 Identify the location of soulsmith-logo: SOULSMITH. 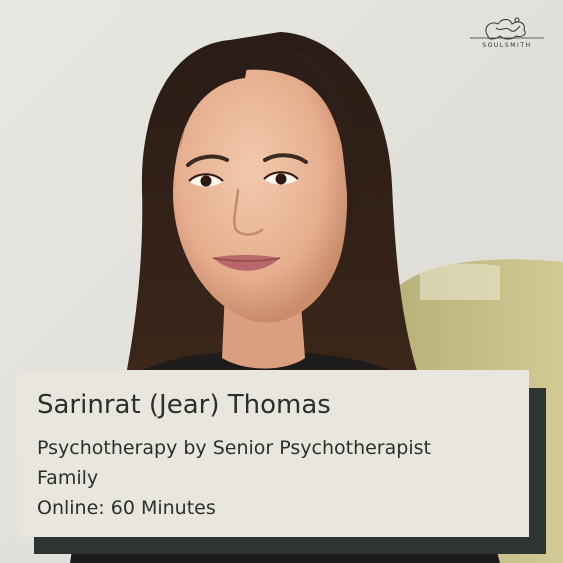
(507, 34).